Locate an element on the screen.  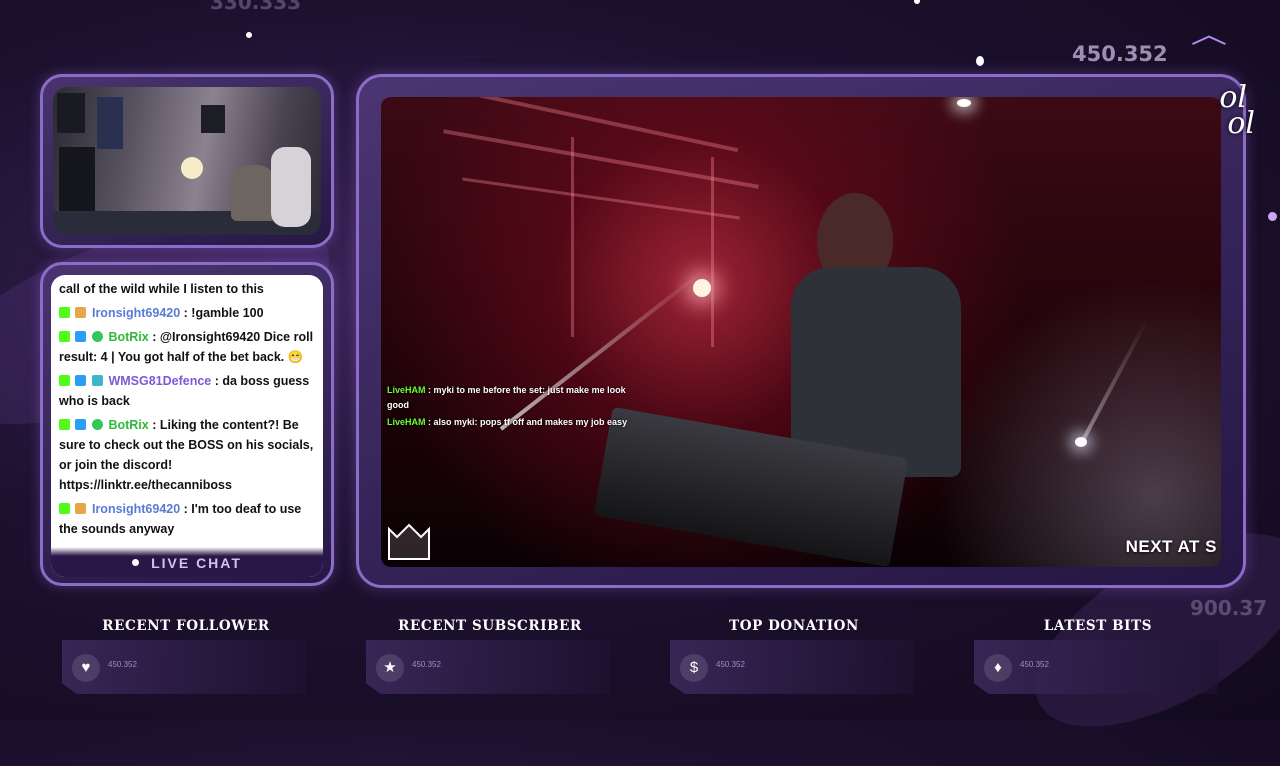
widget-title: TOP DONATION is located at coordinates (794, 626).